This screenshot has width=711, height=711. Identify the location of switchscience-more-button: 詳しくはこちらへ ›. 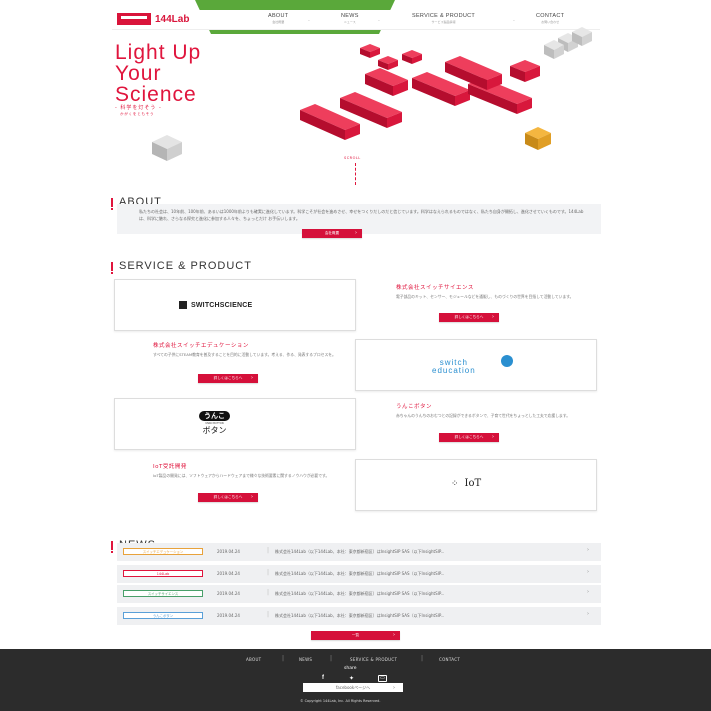
(469, 317).